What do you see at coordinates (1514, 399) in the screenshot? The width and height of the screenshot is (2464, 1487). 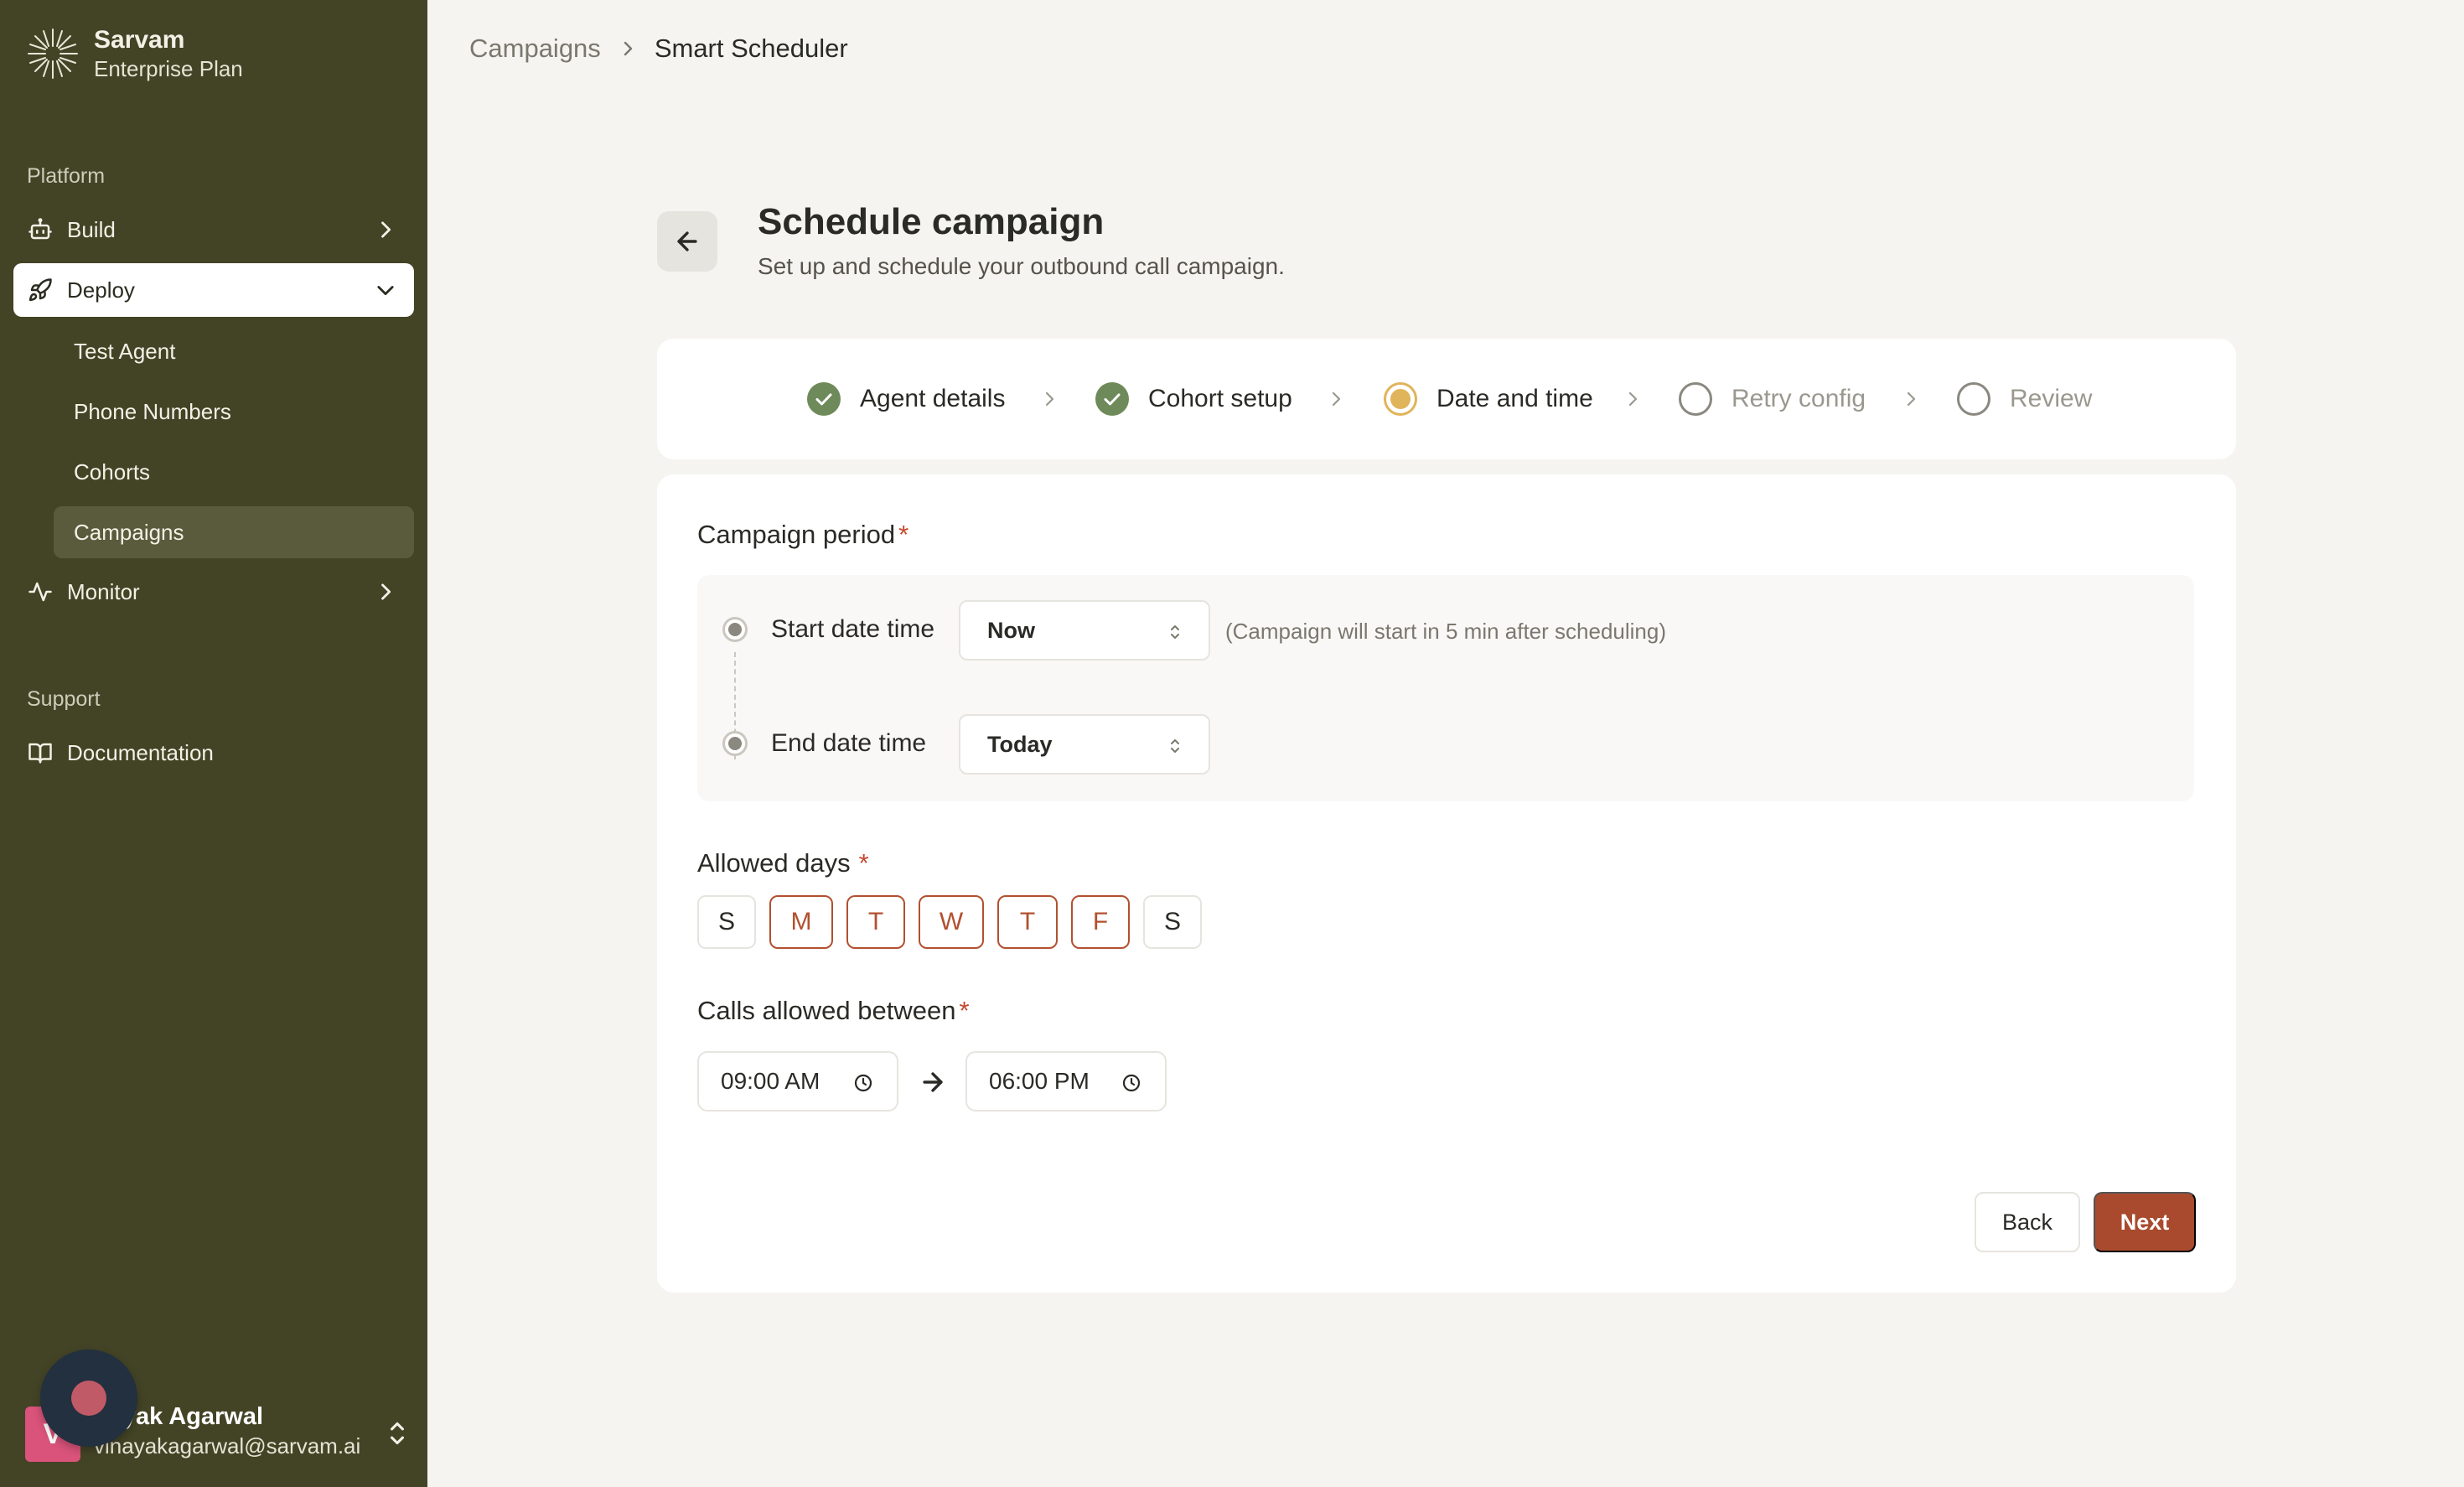 I see `step-label: Date and time` at bounding box center [1514, 399].